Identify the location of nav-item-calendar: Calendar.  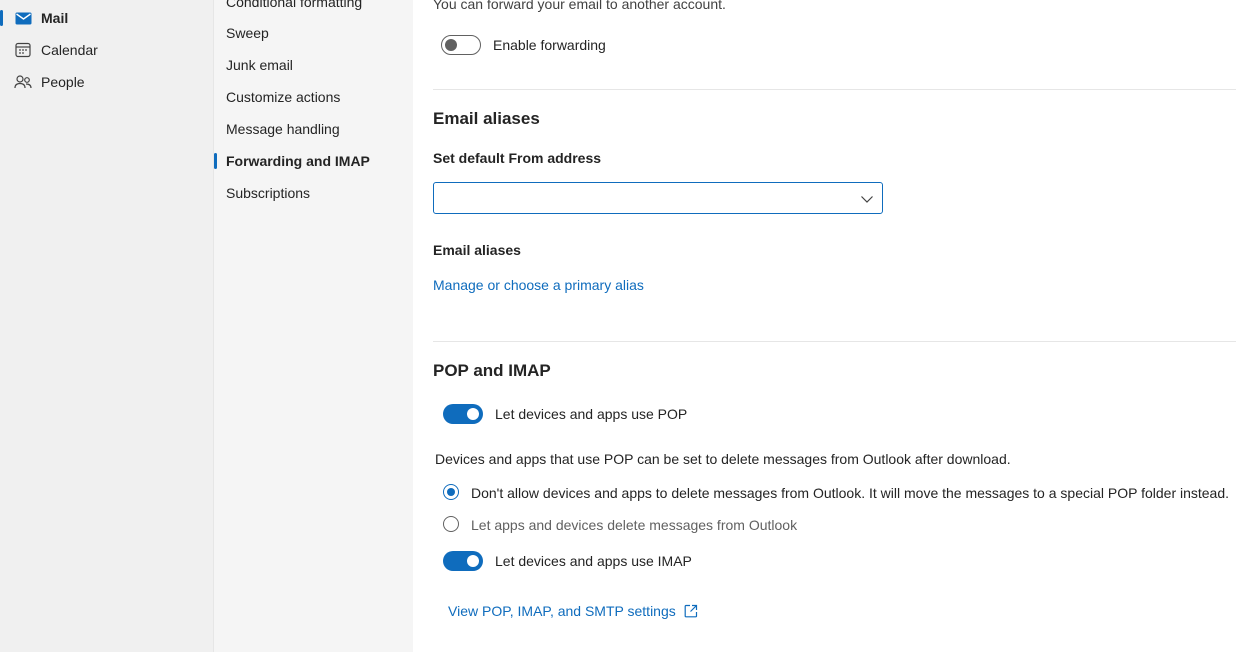
(106, 50).